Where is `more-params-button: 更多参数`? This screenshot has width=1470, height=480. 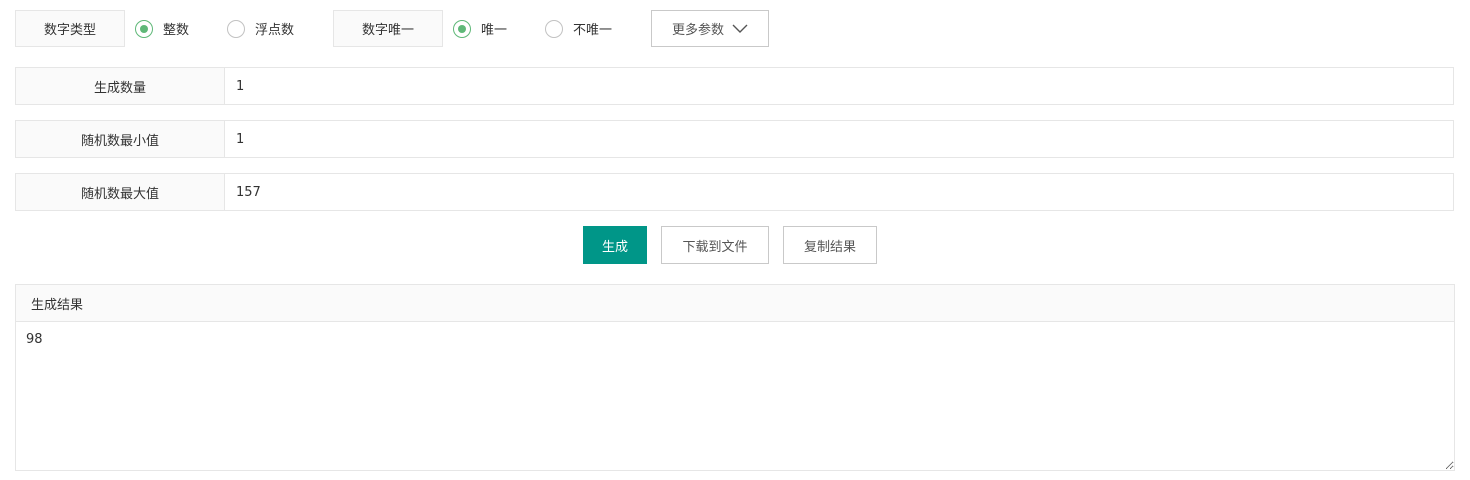
more-params-button: 更多参数 is located at coordinates (710, 28).